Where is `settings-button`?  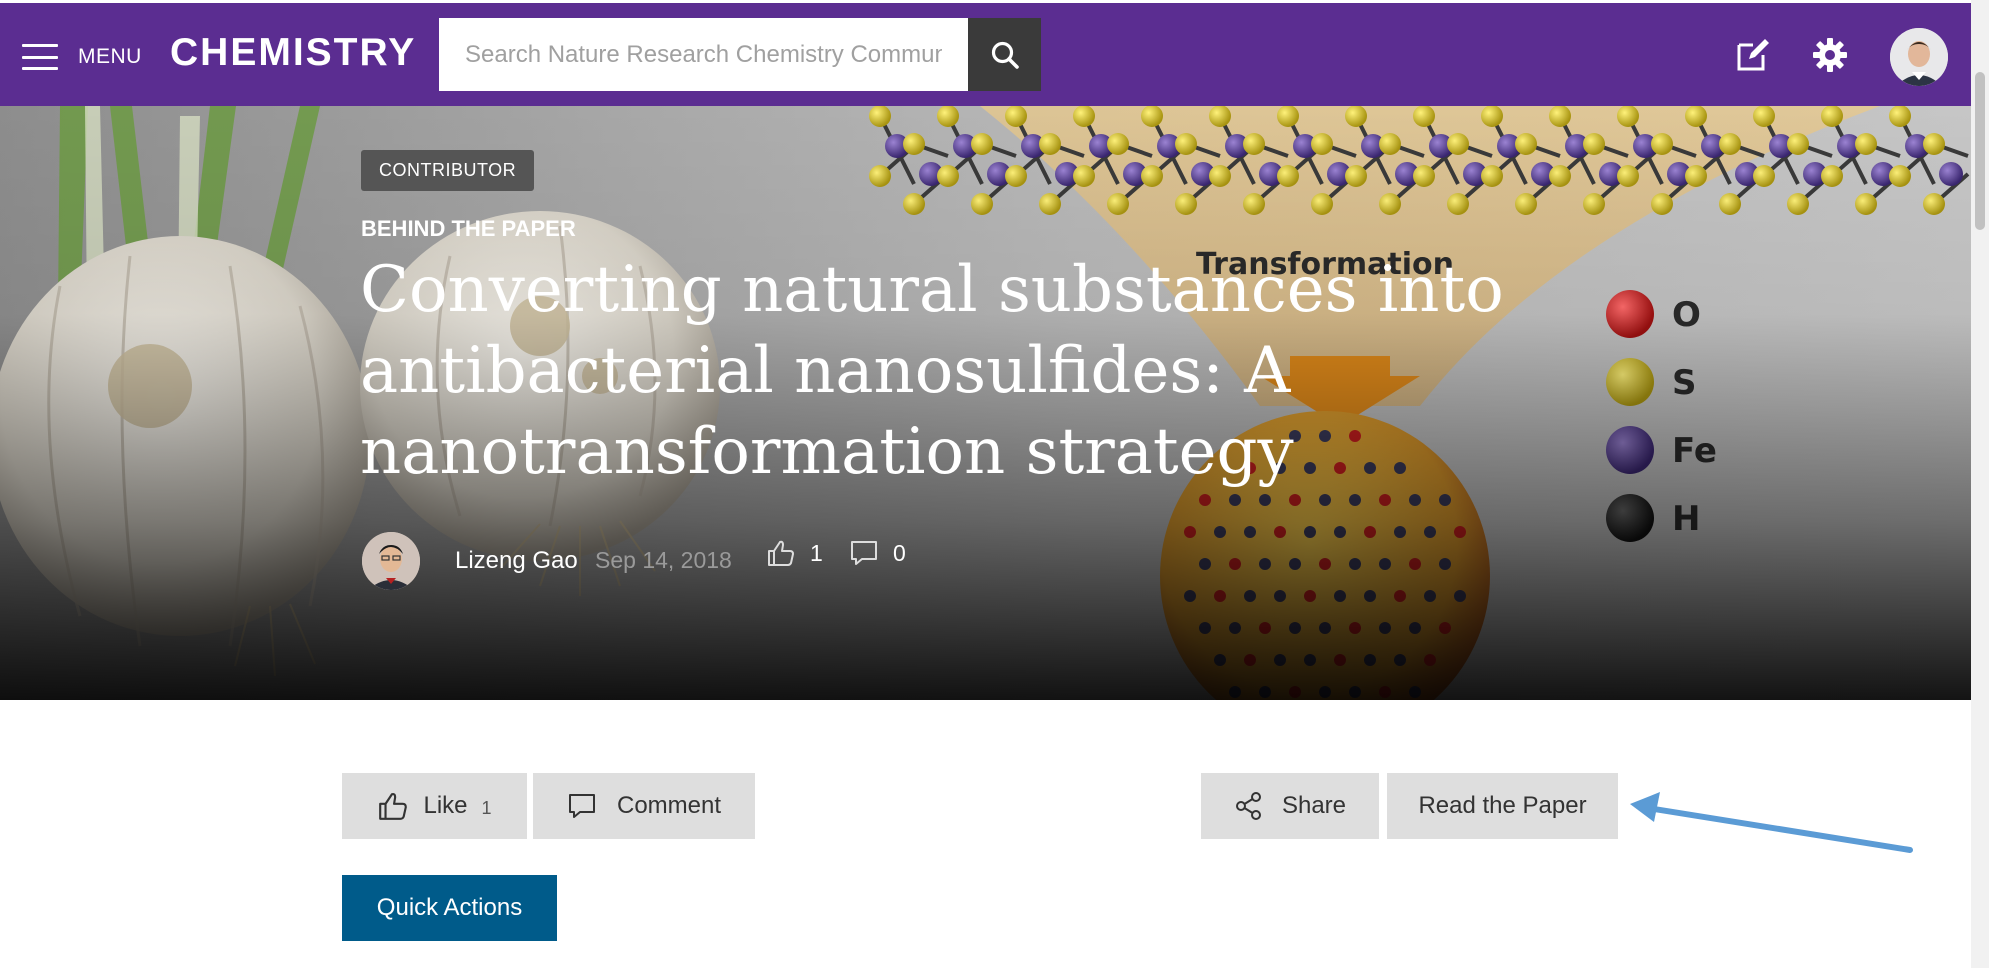
settings-button is located at coordinates (1830, 55).